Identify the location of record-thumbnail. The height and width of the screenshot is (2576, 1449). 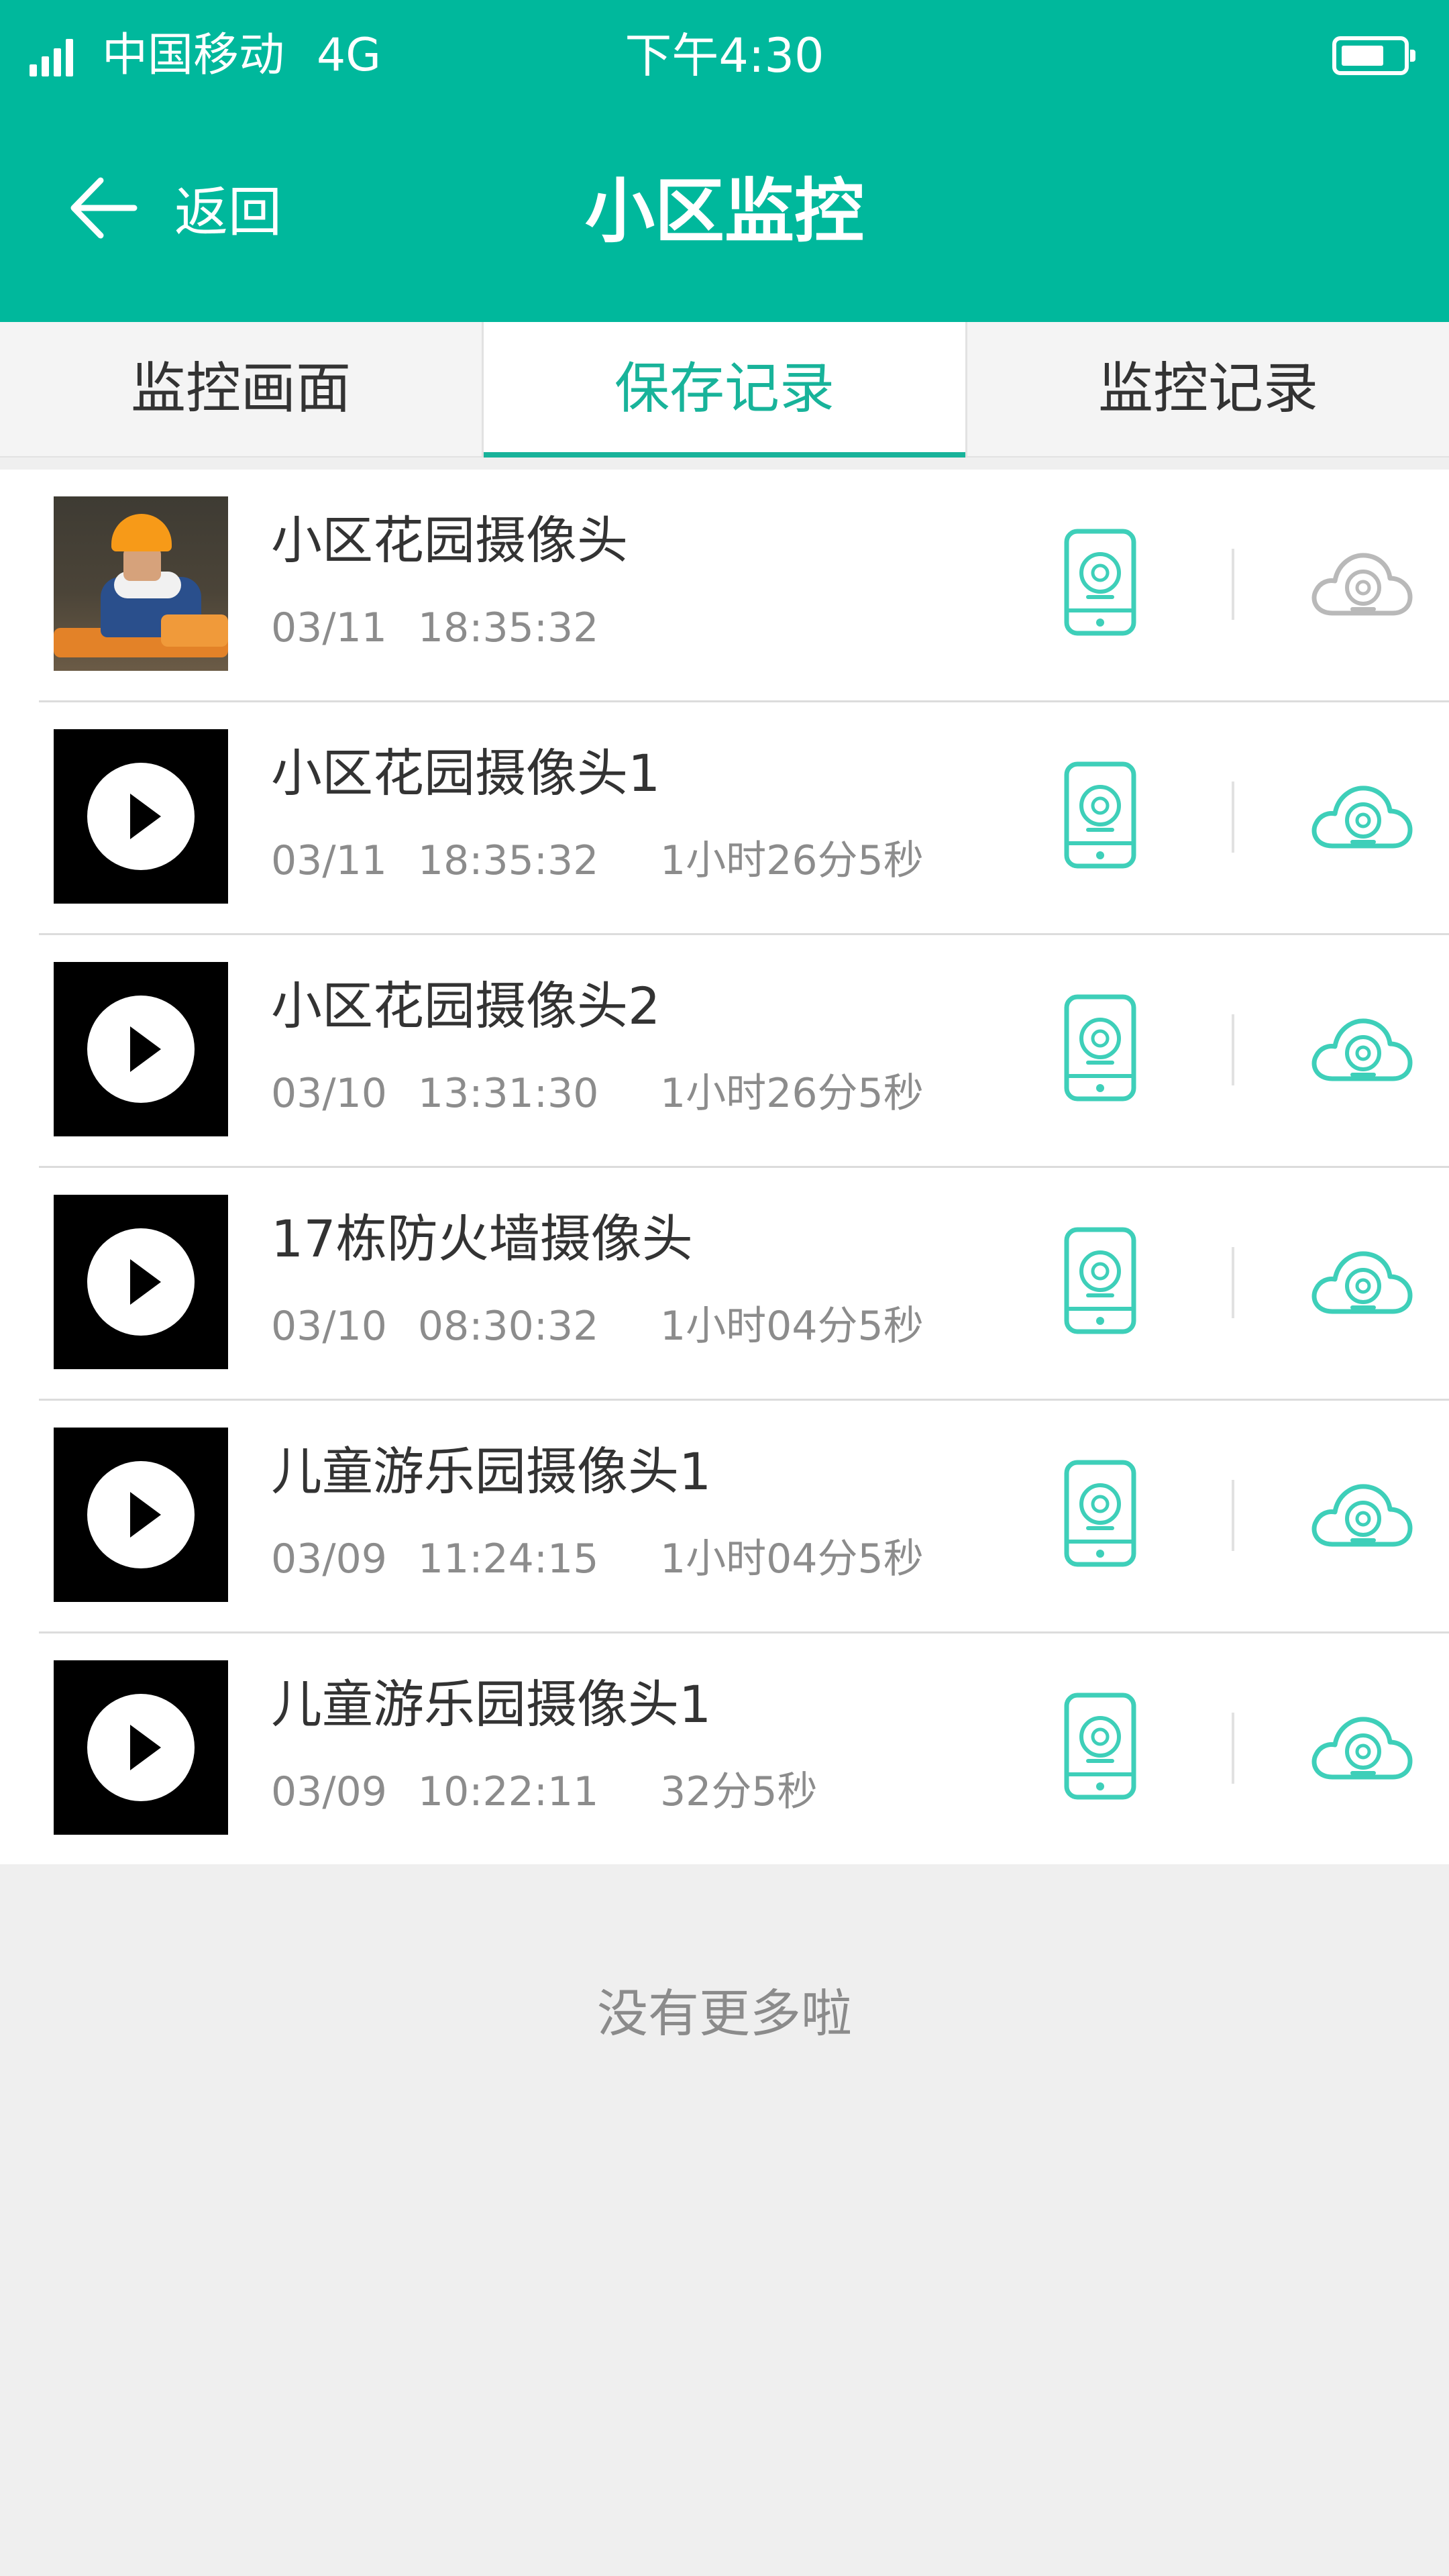
(141, 583).